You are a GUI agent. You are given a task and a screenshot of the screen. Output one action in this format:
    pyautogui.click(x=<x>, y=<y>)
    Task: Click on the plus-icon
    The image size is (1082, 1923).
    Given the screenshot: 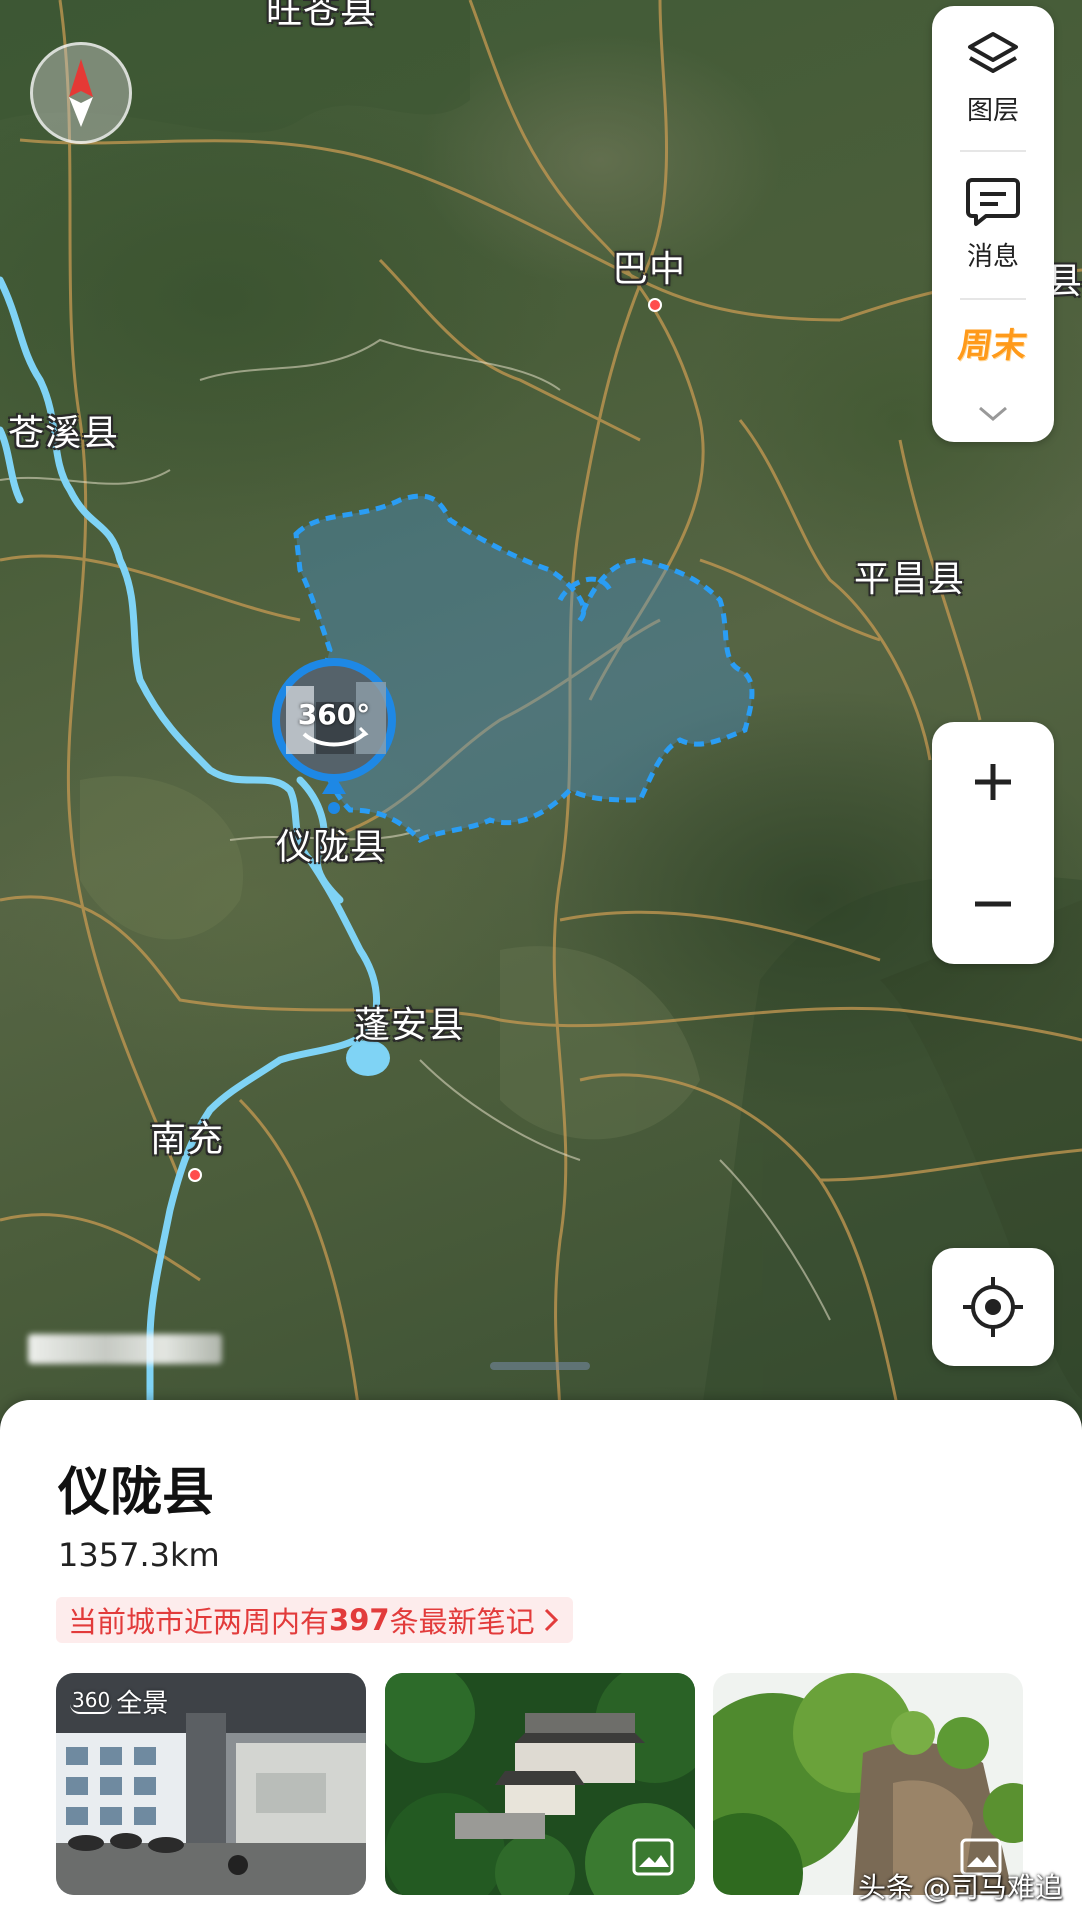 What is the action you would take?
    pyautogui.click(x=993, y=782)
    